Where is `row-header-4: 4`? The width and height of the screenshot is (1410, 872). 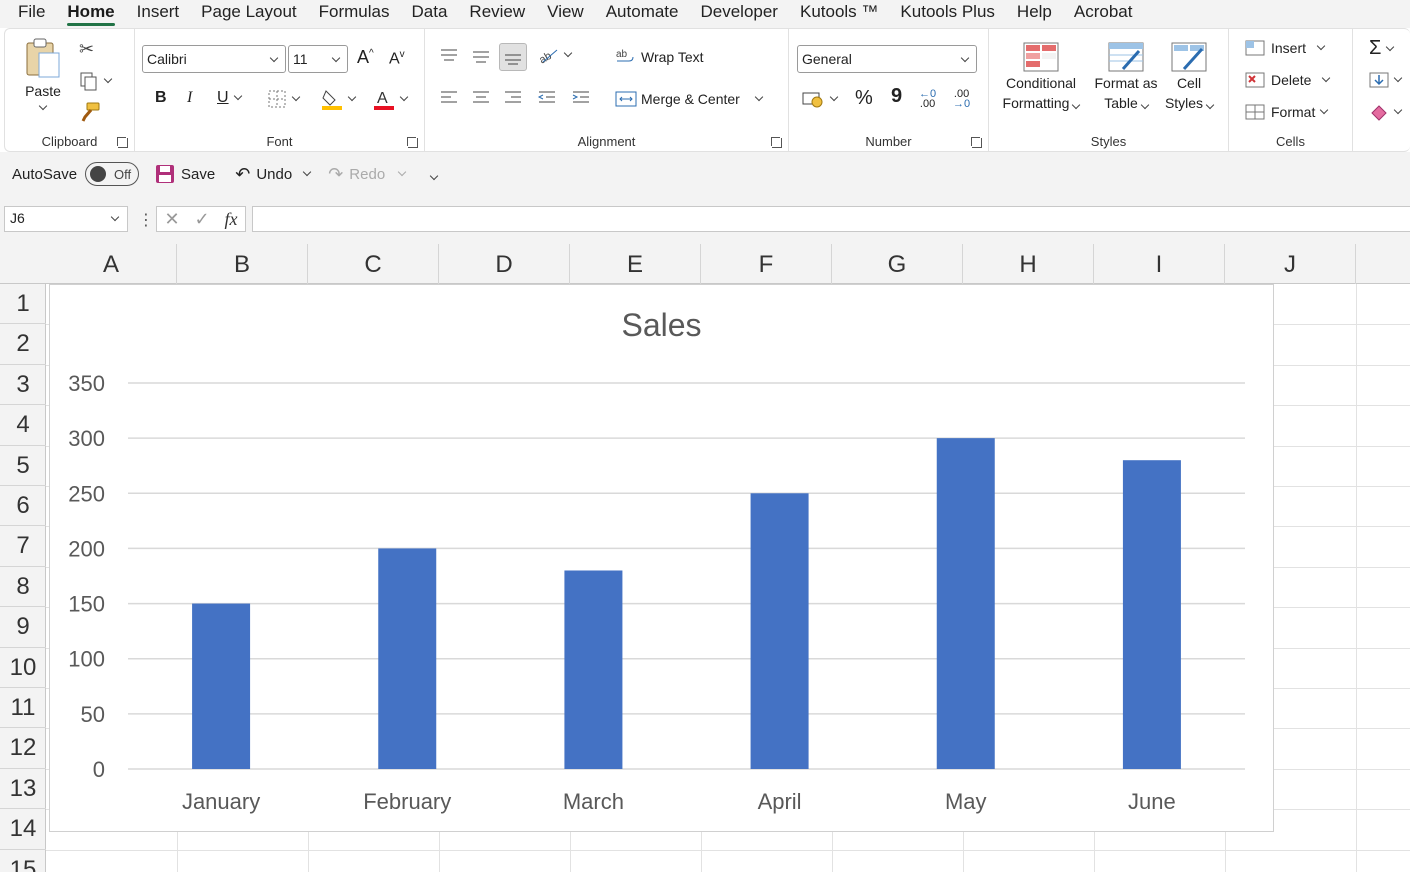 row-header-4: 4 is located at coordinates (23, 425).